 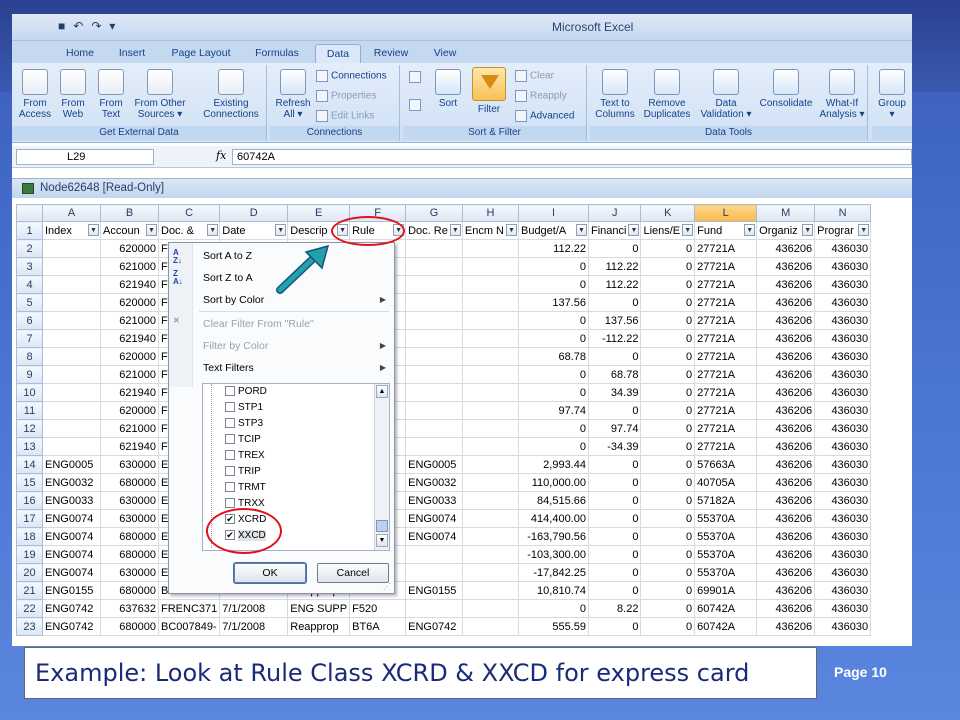 I want to click on row-number: 19, so click(x=29, y=554).